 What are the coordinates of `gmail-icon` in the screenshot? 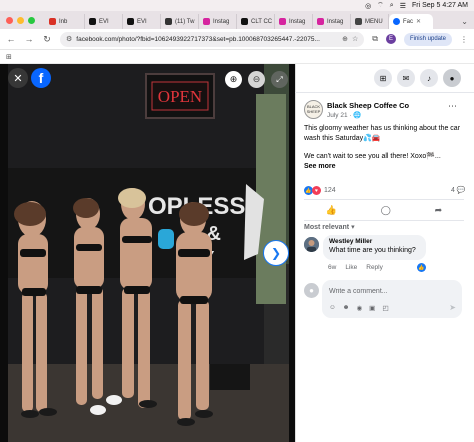 It's located at (52, 21).